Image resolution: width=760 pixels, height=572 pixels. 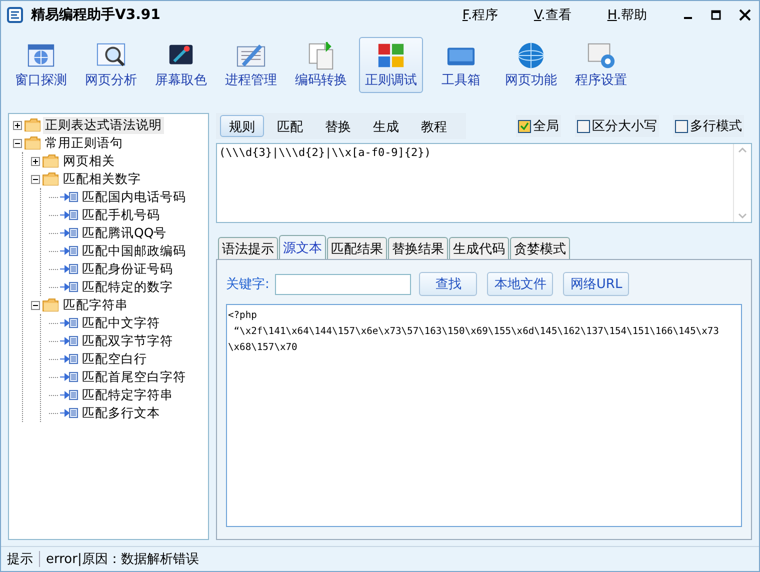 I want to click on toolbar-button: 正则调试, so click(x=391, y=65).